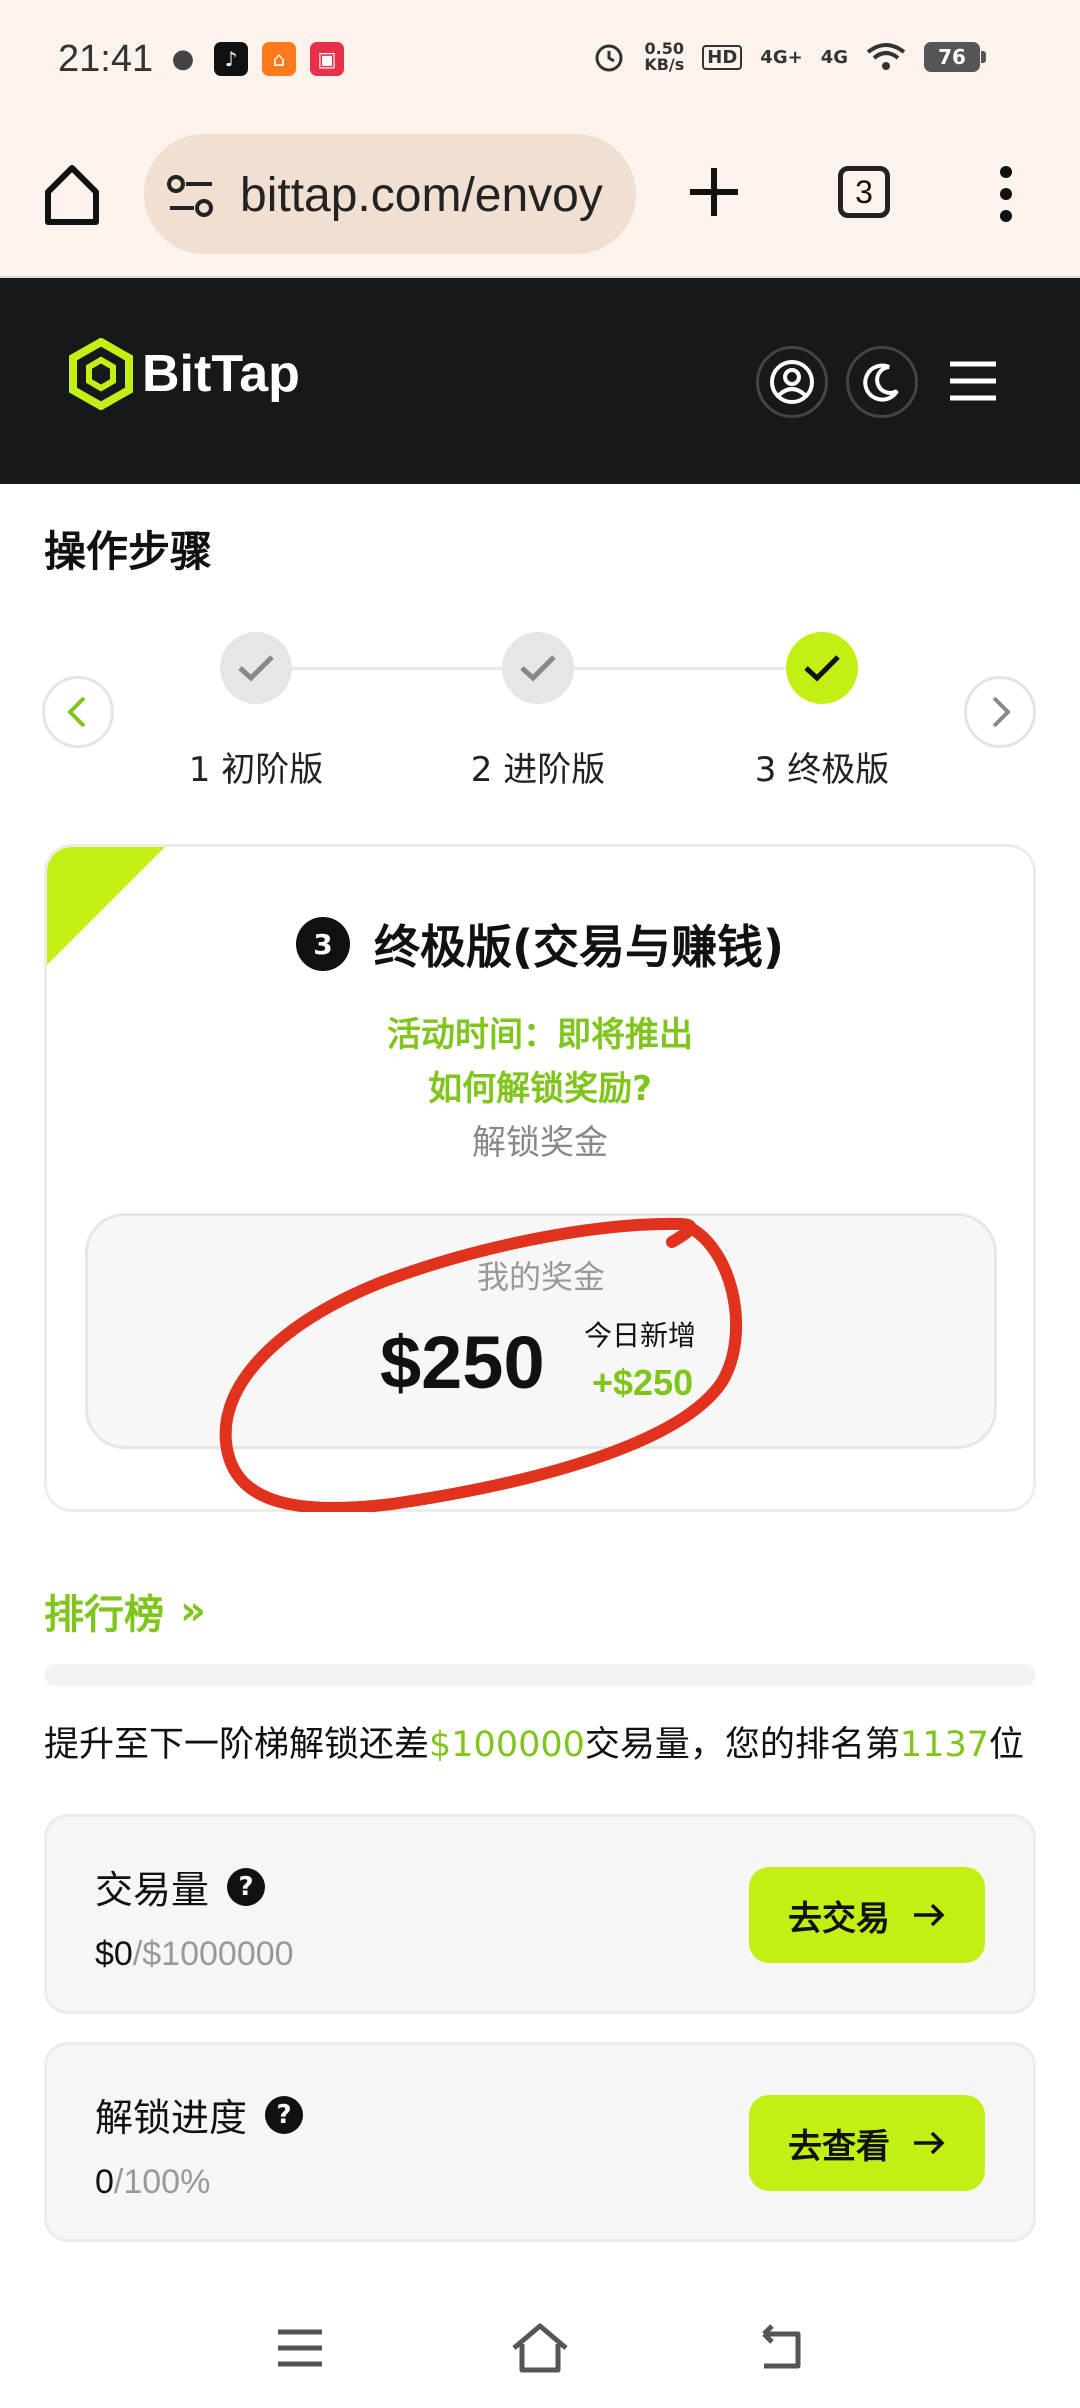 This screenshot has width=1080, height=2408. I want to click on my-bonus-amount: $250, so click(462, 1362).